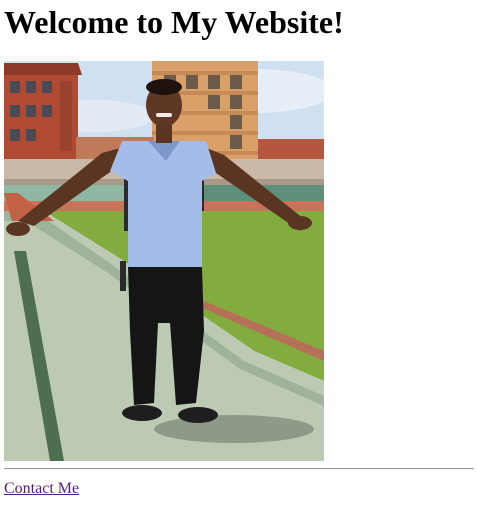 This screenshot has height=527, width=477. I want to click on page-title: Welcome to My Website!, so click(174, 22).